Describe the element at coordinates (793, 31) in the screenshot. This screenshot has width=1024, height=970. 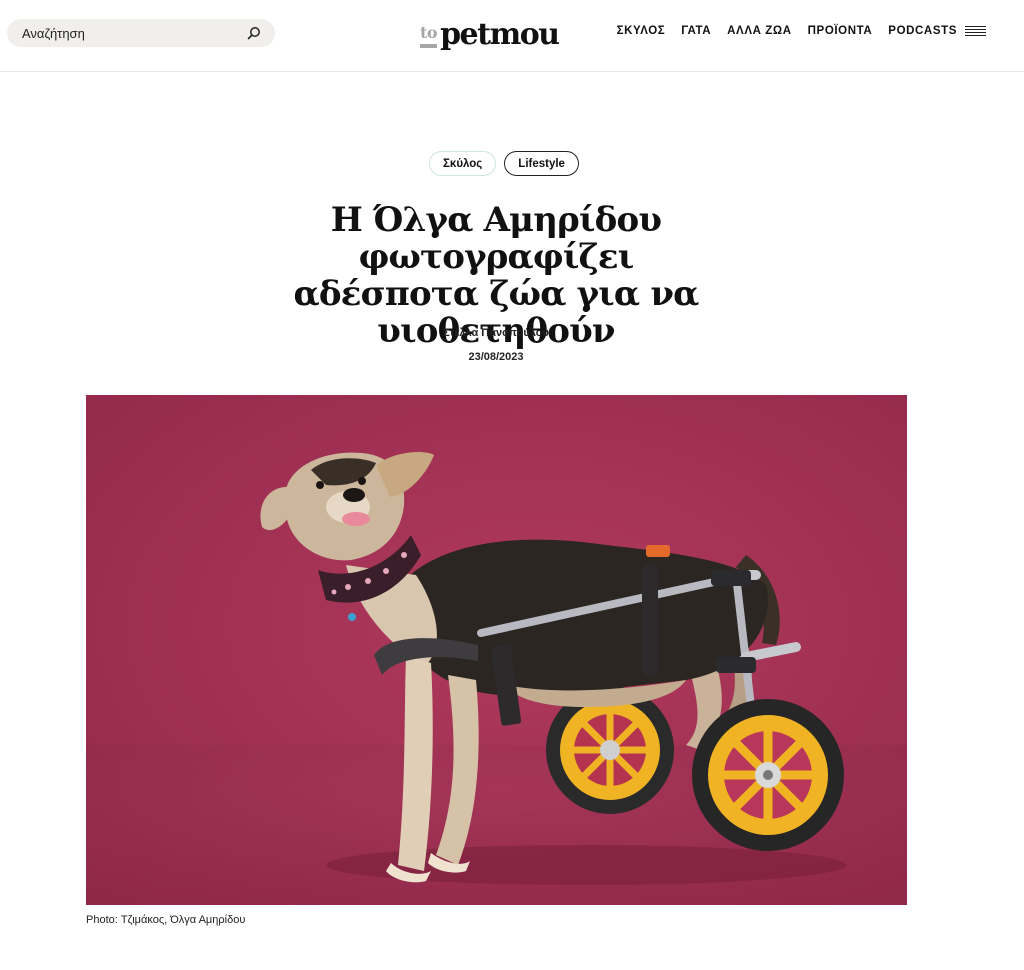
I see `main-nav: ΣΚΥΛΟΣ ΓΑΤΑ ΑΛΛΑ ΖΩΑ ΠΡΟΪΟΝΤΑ PODCASTS` at that location.